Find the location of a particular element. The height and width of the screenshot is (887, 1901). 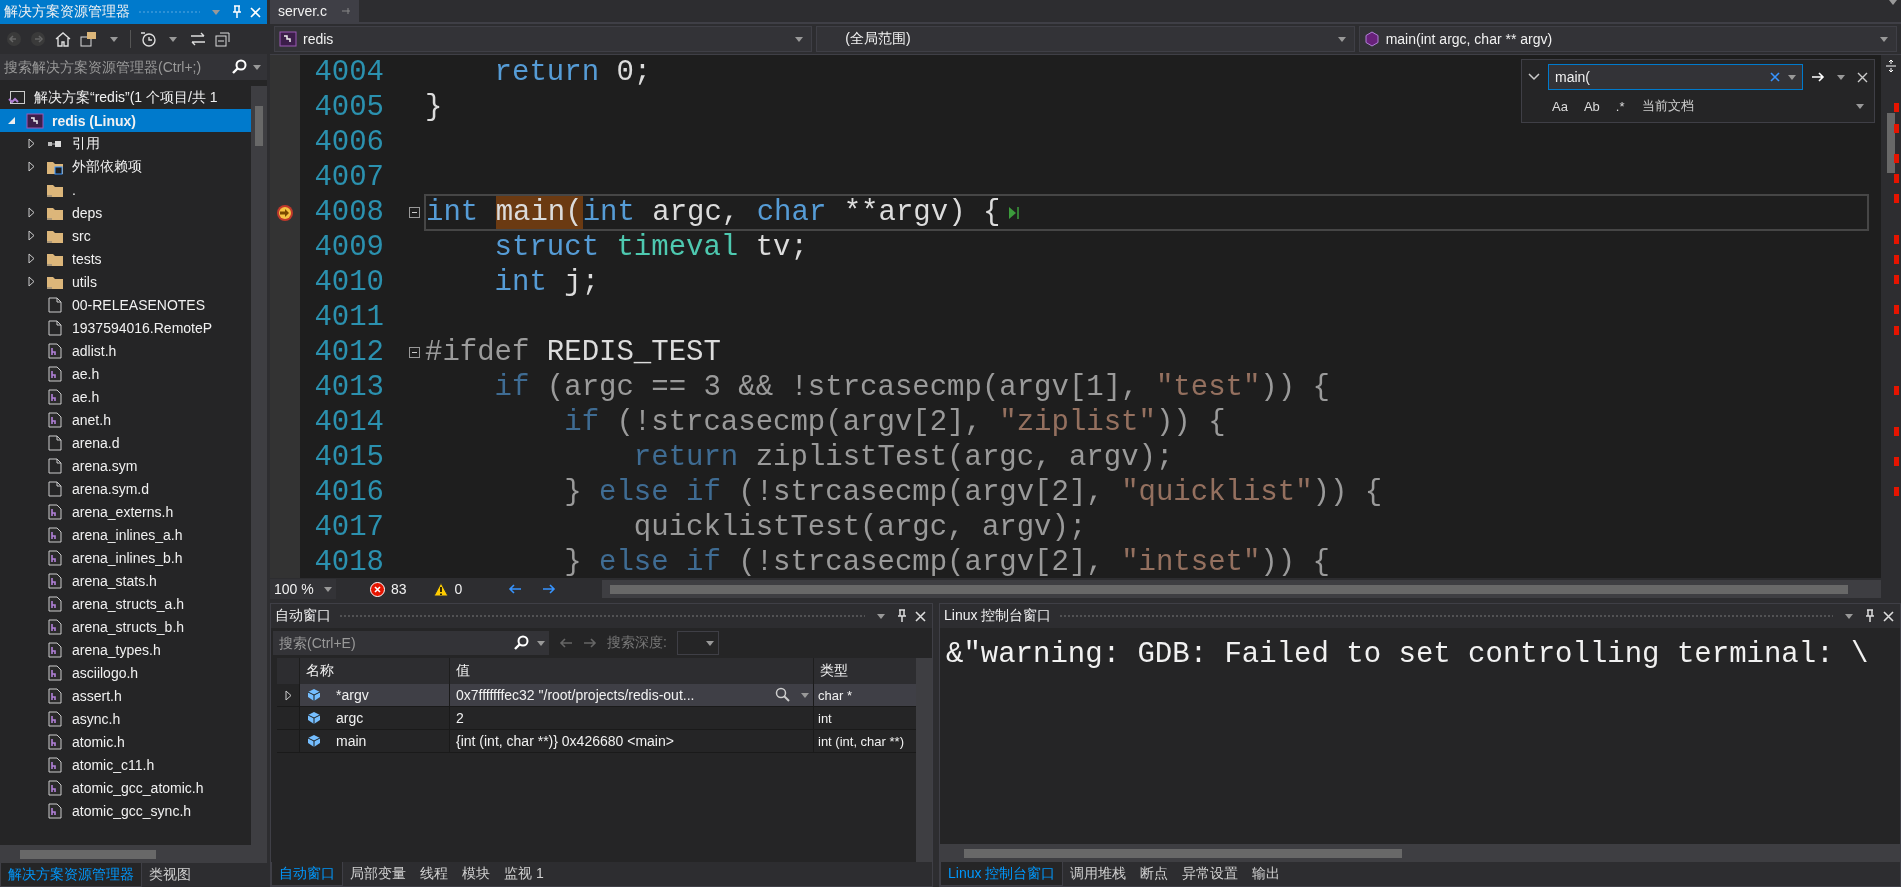

tree-item: . is located at coordinates (125, 189).